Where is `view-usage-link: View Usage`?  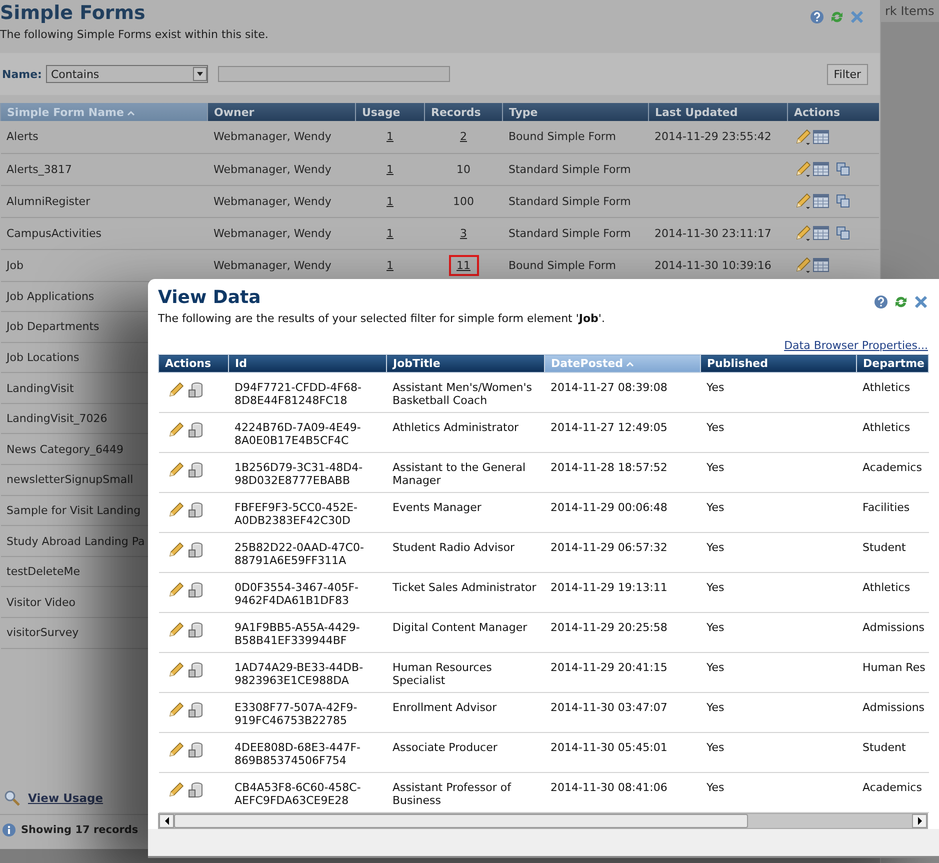 view-usage-link: View Usage is located at coordinates (66, 798).